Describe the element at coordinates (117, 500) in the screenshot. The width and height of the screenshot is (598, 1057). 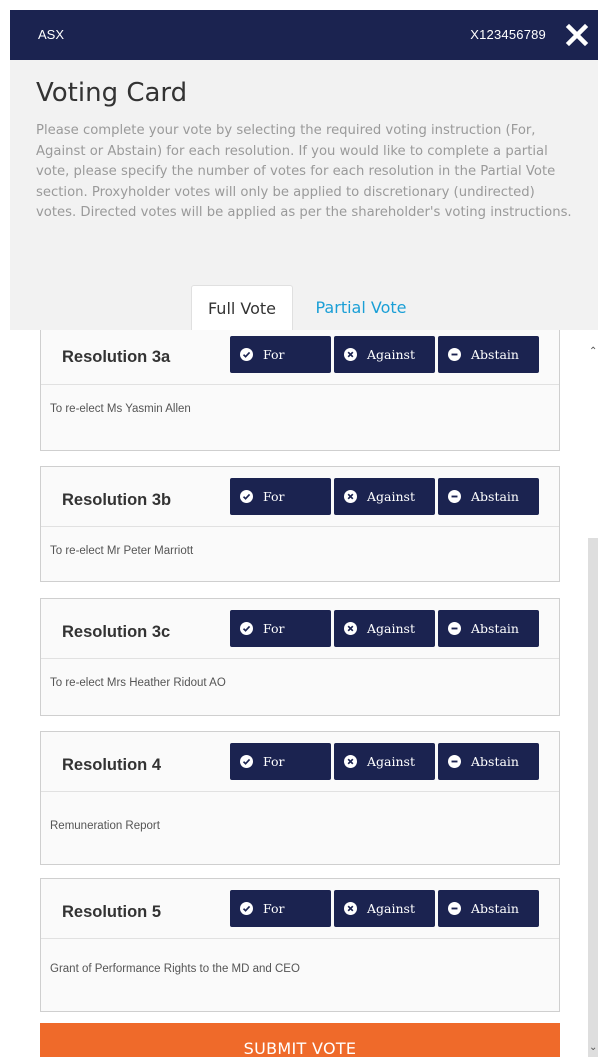
I see `resolution-title: Resolution 3b` at that location.